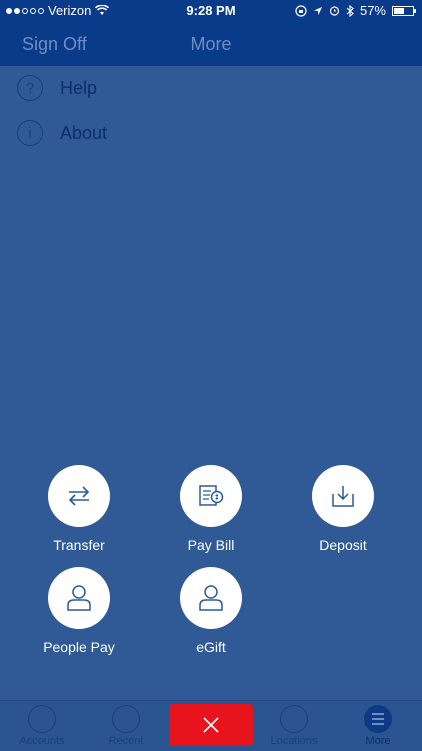  I want to click on tab-accounts: Accounts, so click(42, 726).